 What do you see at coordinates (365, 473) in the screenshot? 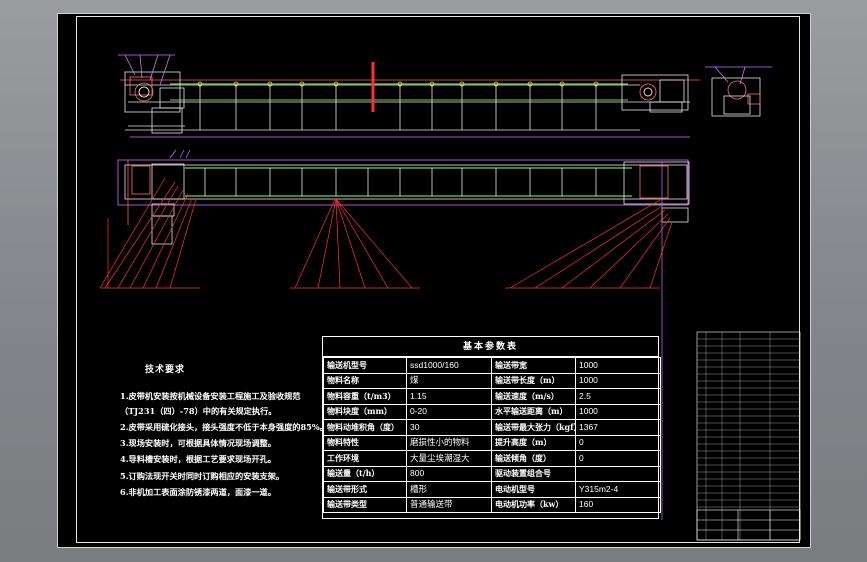
I see `param-label: 输送量（t/h）` at bounding box center [365, 473].